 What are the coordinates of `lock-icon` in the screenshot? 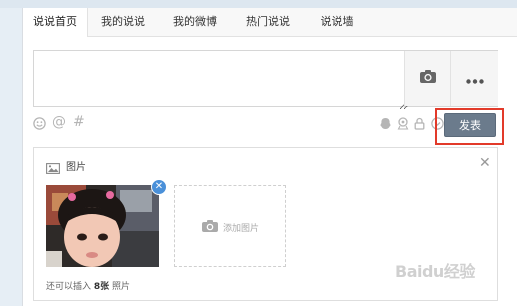 It's located at (419, 125).